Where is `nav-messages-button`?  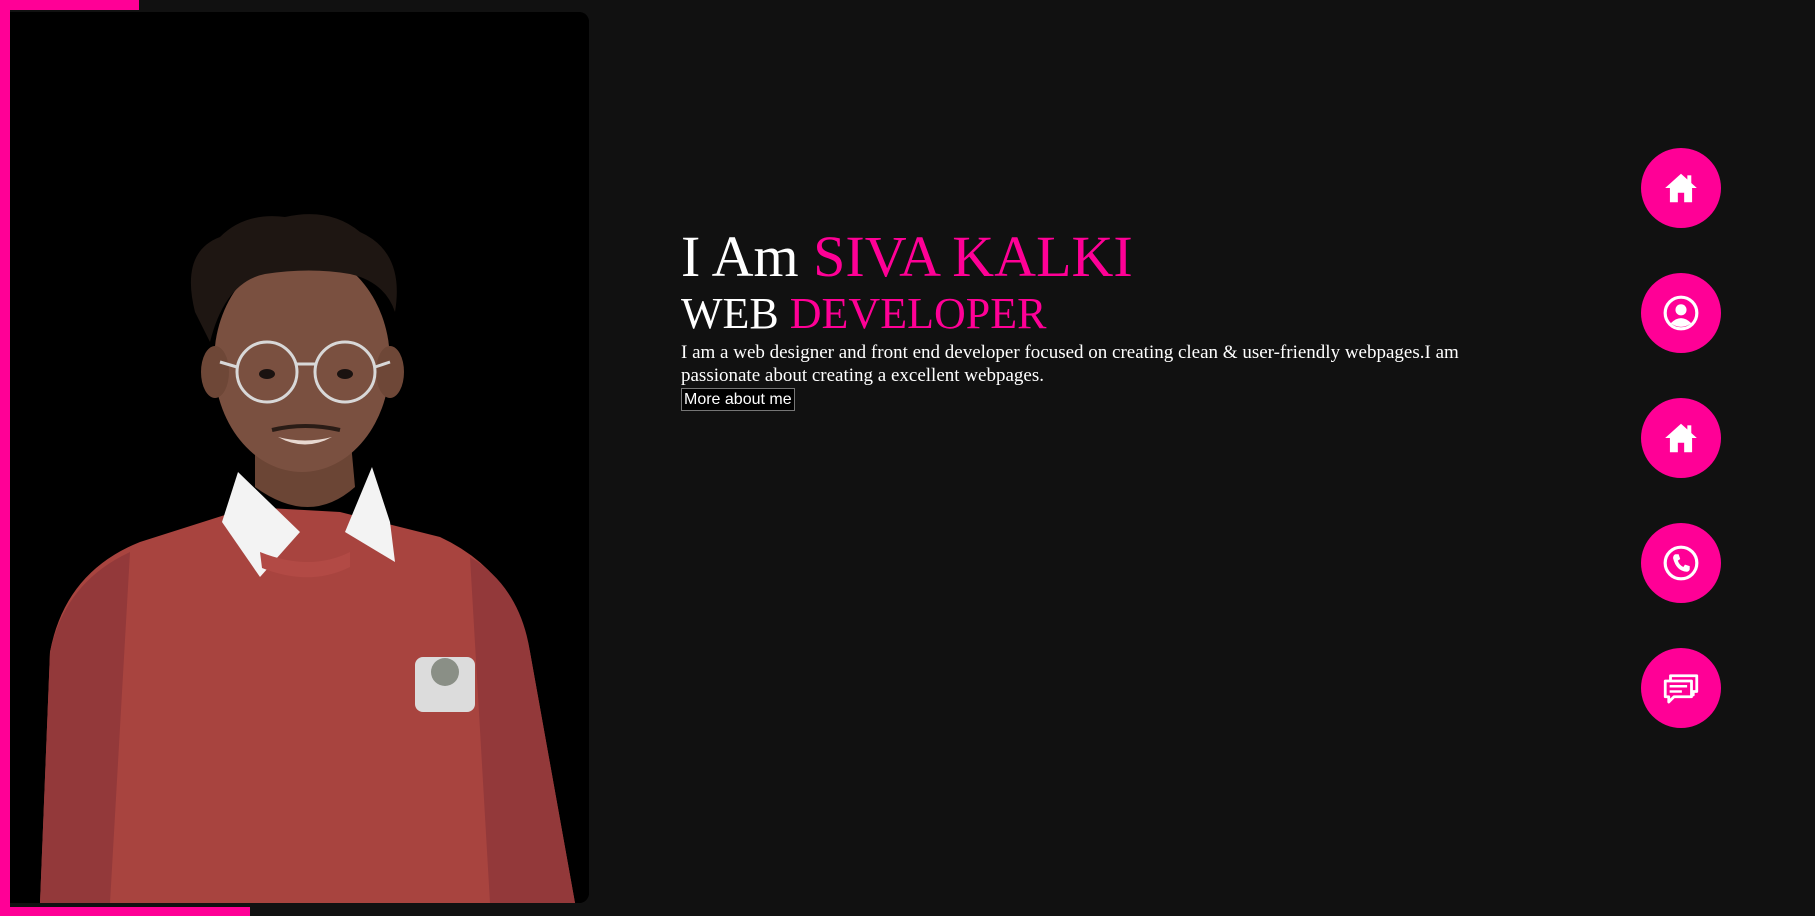
nav-messages-button is located at coordinates (1681, 688).